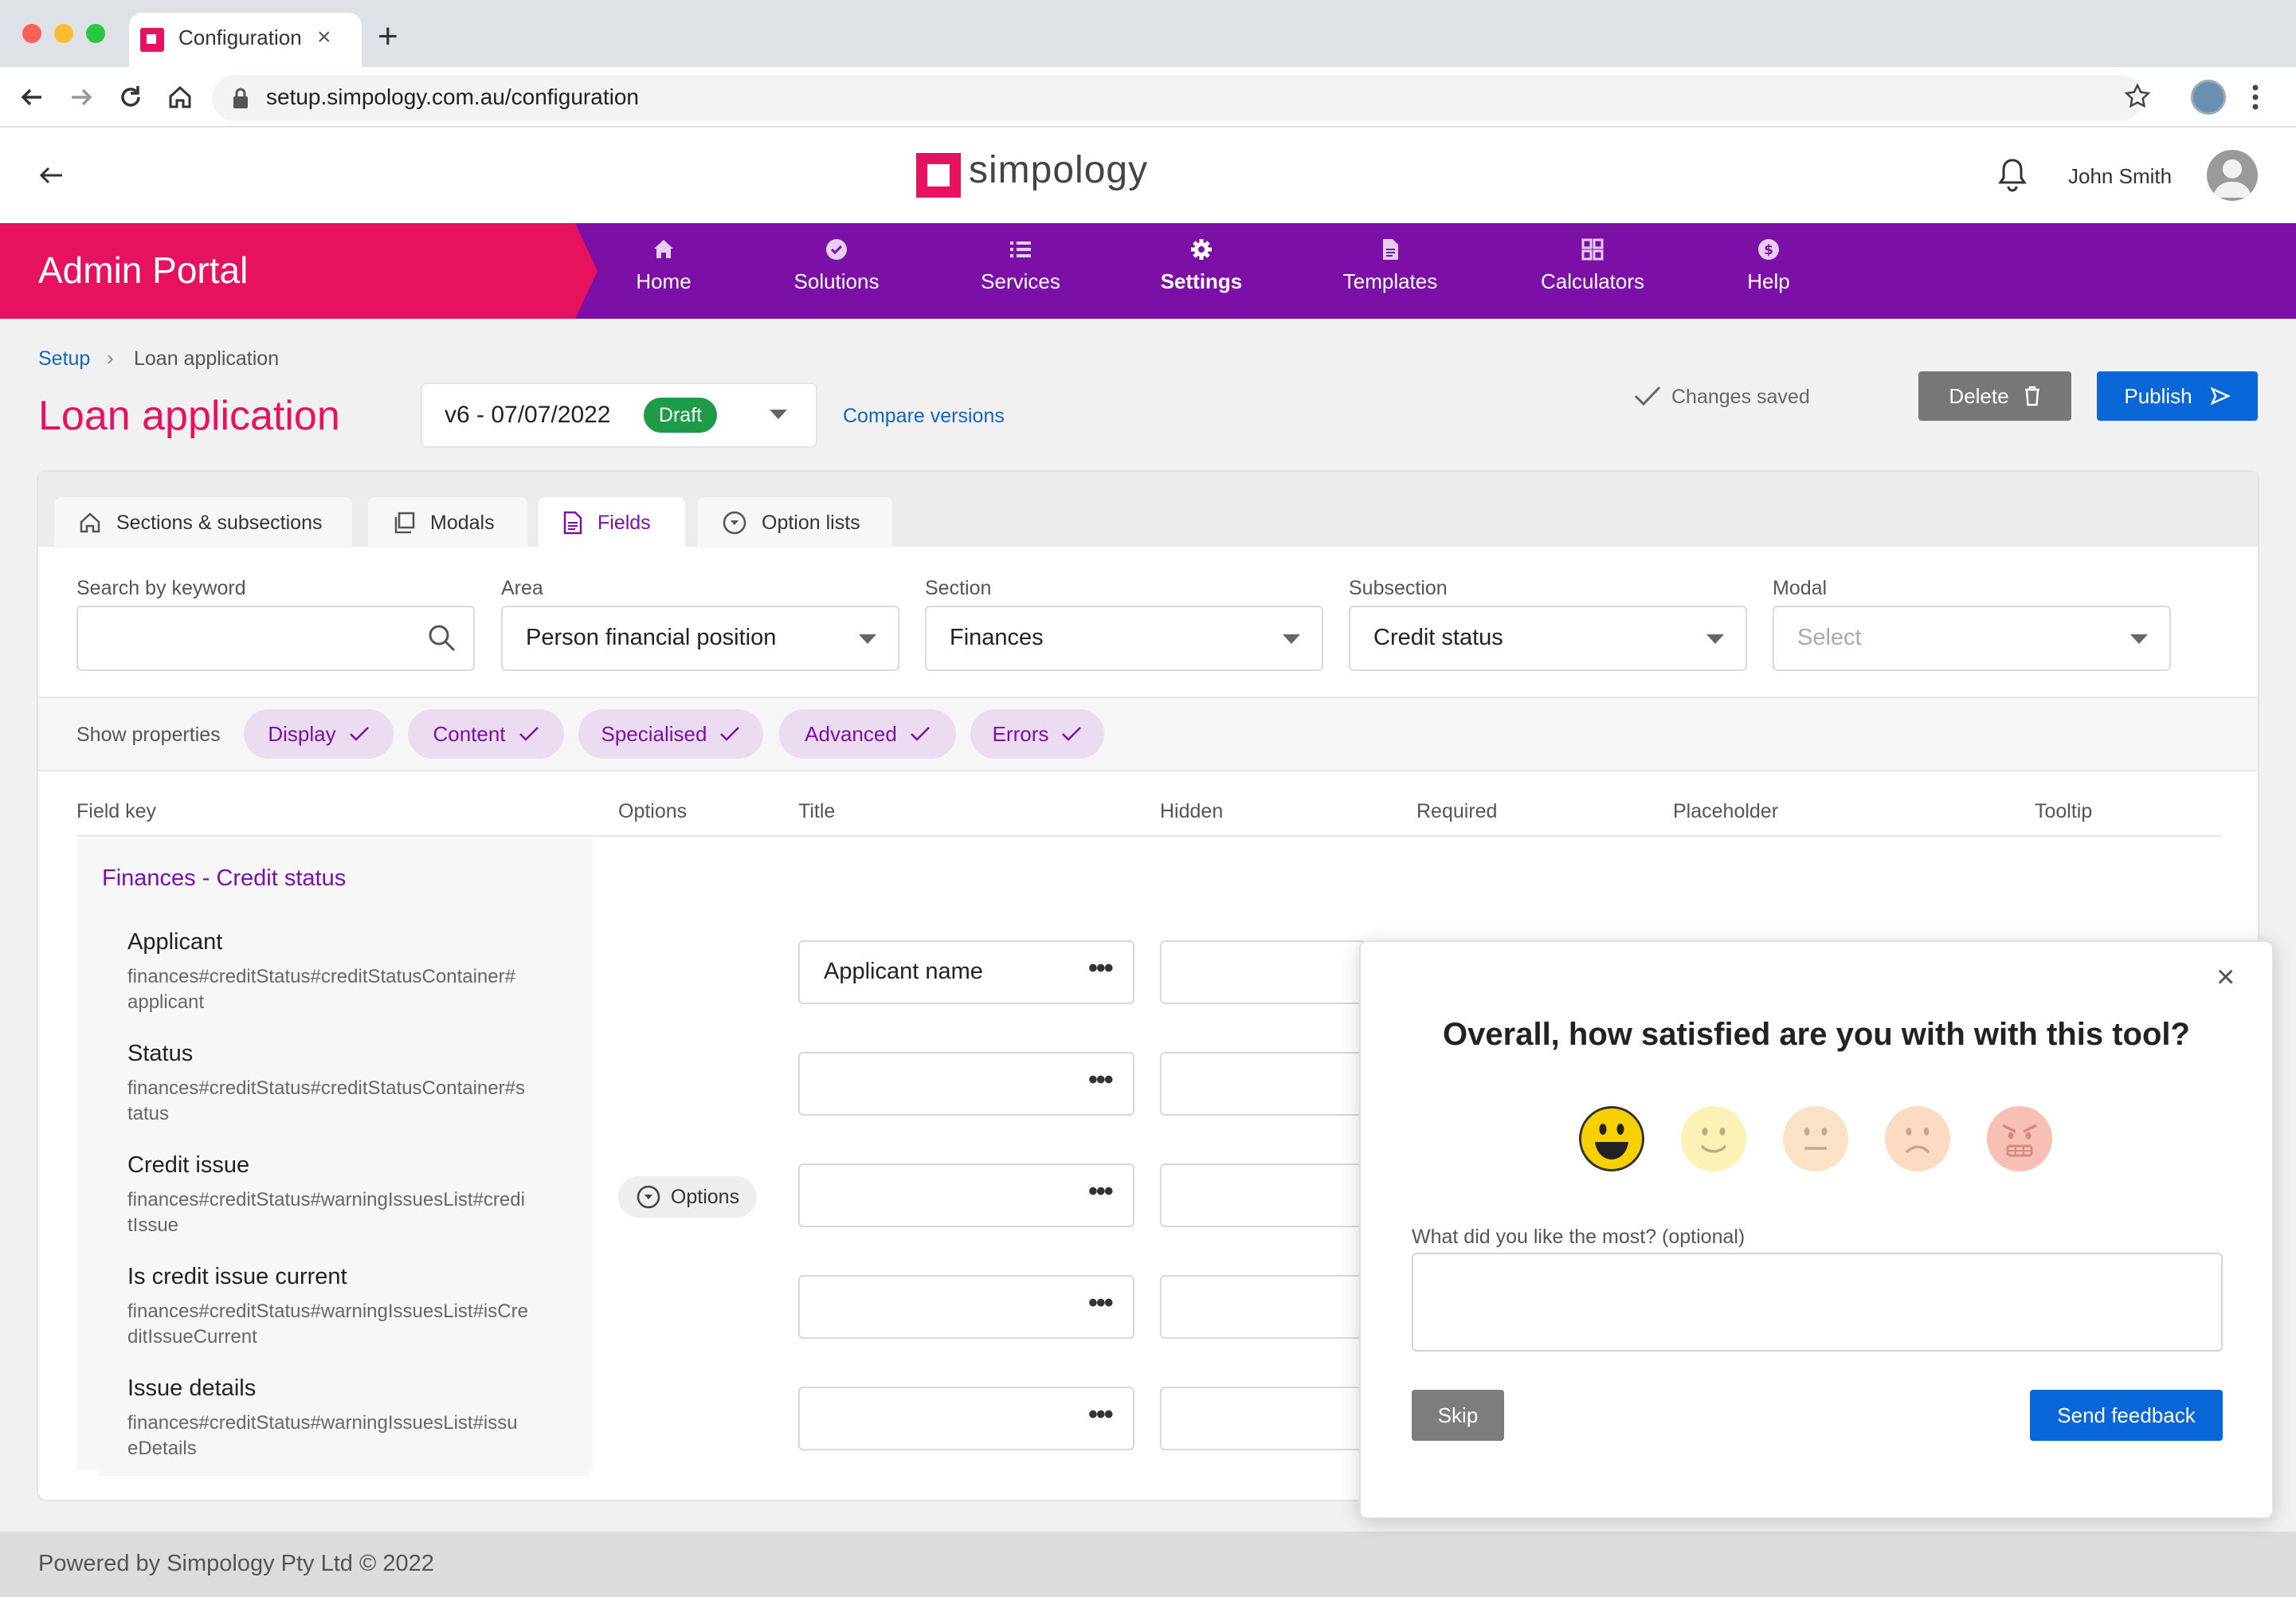 The width and height of the screenshot is (2296, 1597). Describe the element at coordinates (32, 97) in the screenshot. I see `back-icon` at that location.